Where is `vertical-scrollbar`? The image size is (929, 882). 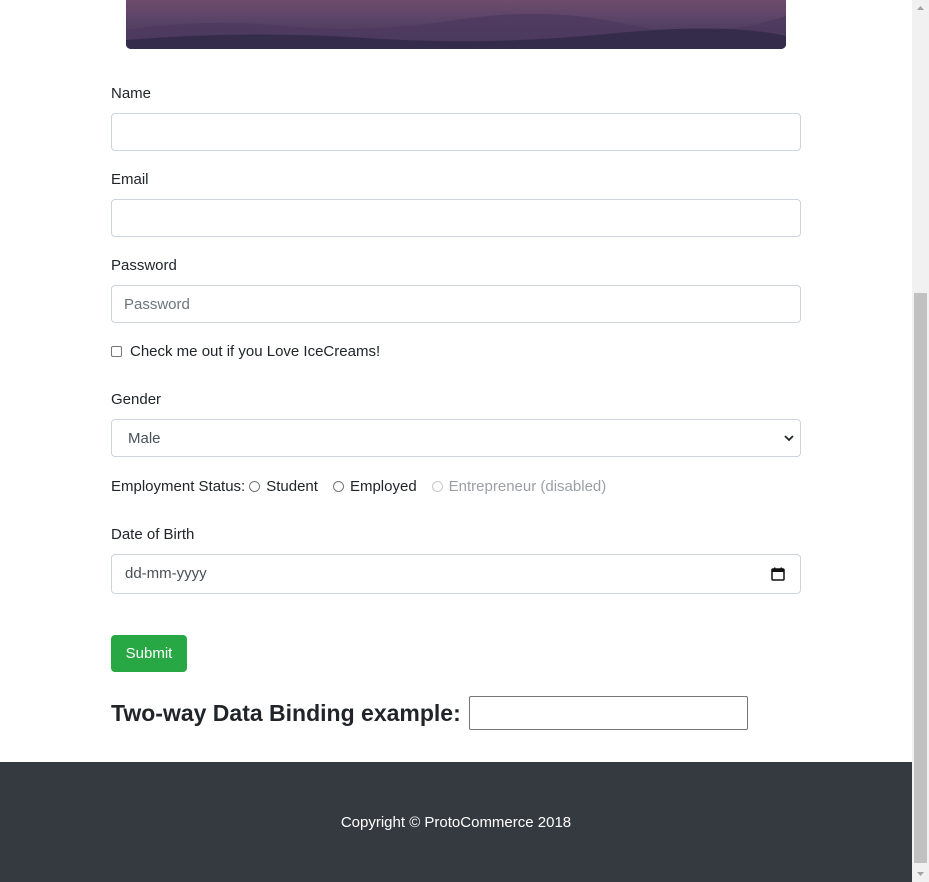 vertical-scrollbar is located at coordinates (920, 441).